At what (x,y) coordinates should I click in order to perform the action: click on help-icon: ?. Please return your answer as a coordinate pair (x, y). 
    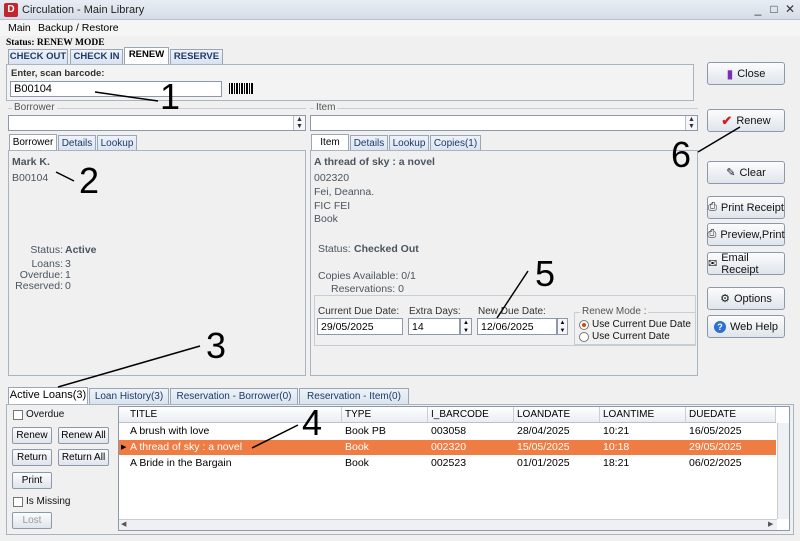
    Looking at the image, I should click on (719, 326).